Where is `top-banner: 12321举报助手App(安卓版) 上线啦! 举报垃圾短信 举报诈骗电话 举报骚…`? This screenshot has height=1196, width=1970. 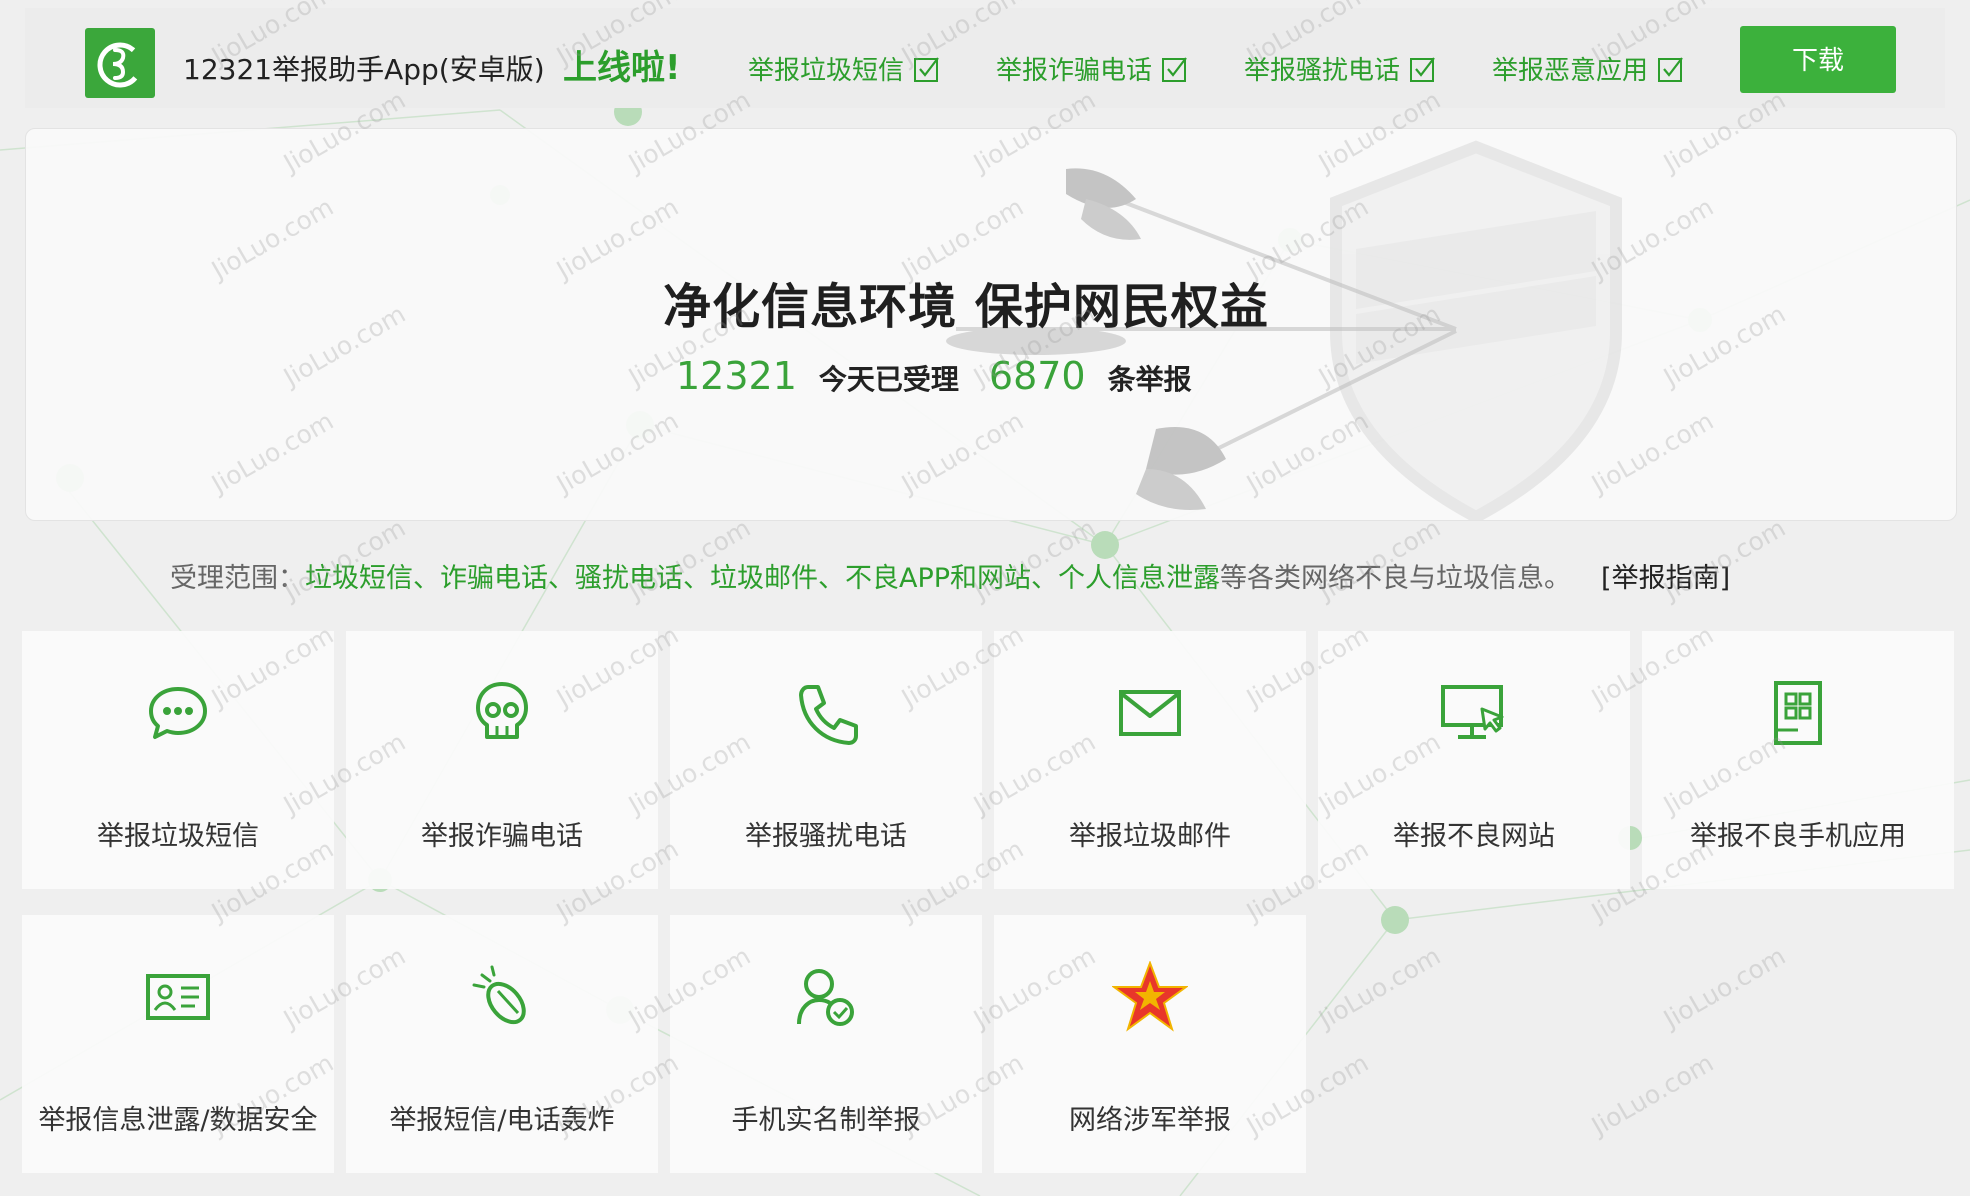
top-banner: 12321举报助手App(安卓版) 上线啦! 举报垃圾短信 举报诈骗电话 举报骚… is located at coordinates (985, 58).